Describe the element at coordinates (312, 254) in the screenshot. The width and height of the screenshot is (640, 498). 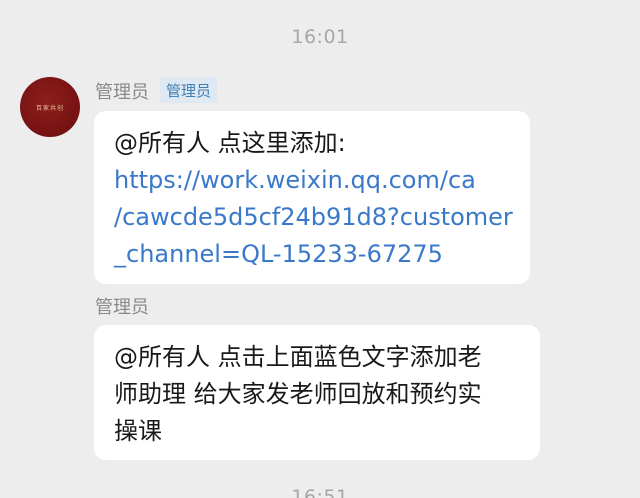
I see `message-link-line-3: _channel=QL-15233-67275` at that location.